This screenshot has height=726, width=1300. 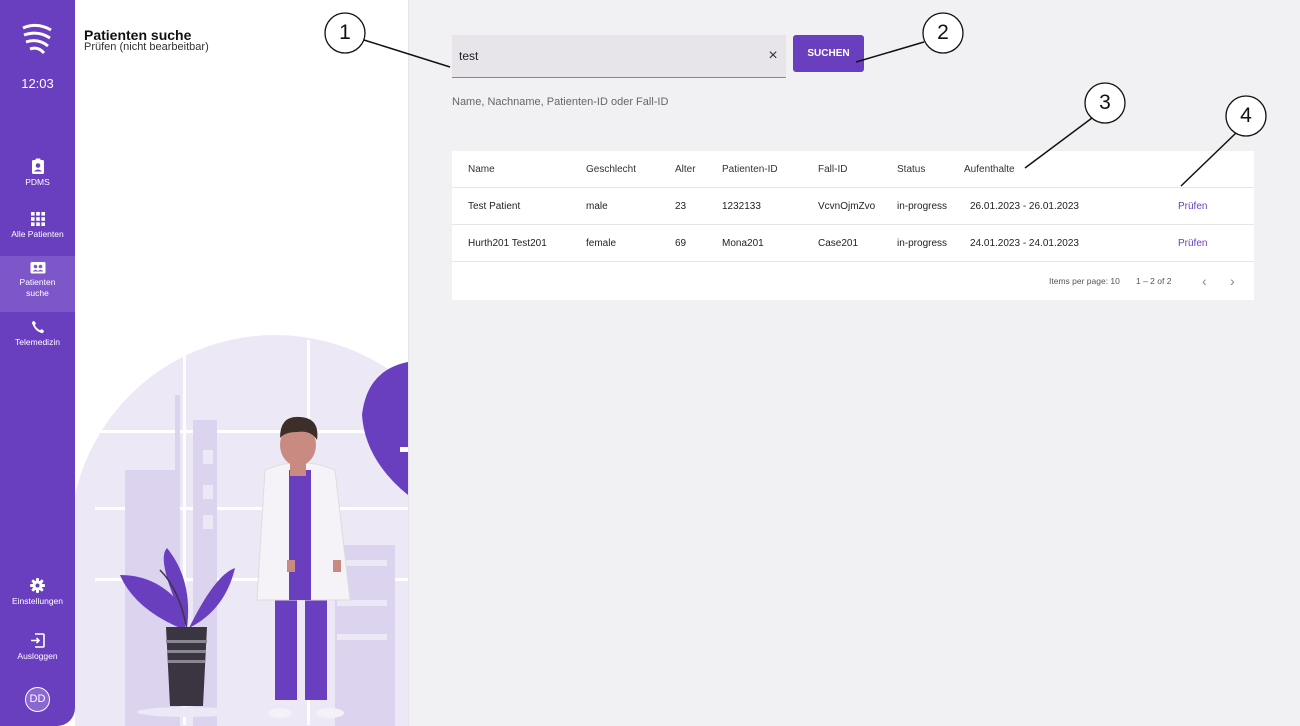 I want to click on cell-gender: female, so click(x=601, y=243).